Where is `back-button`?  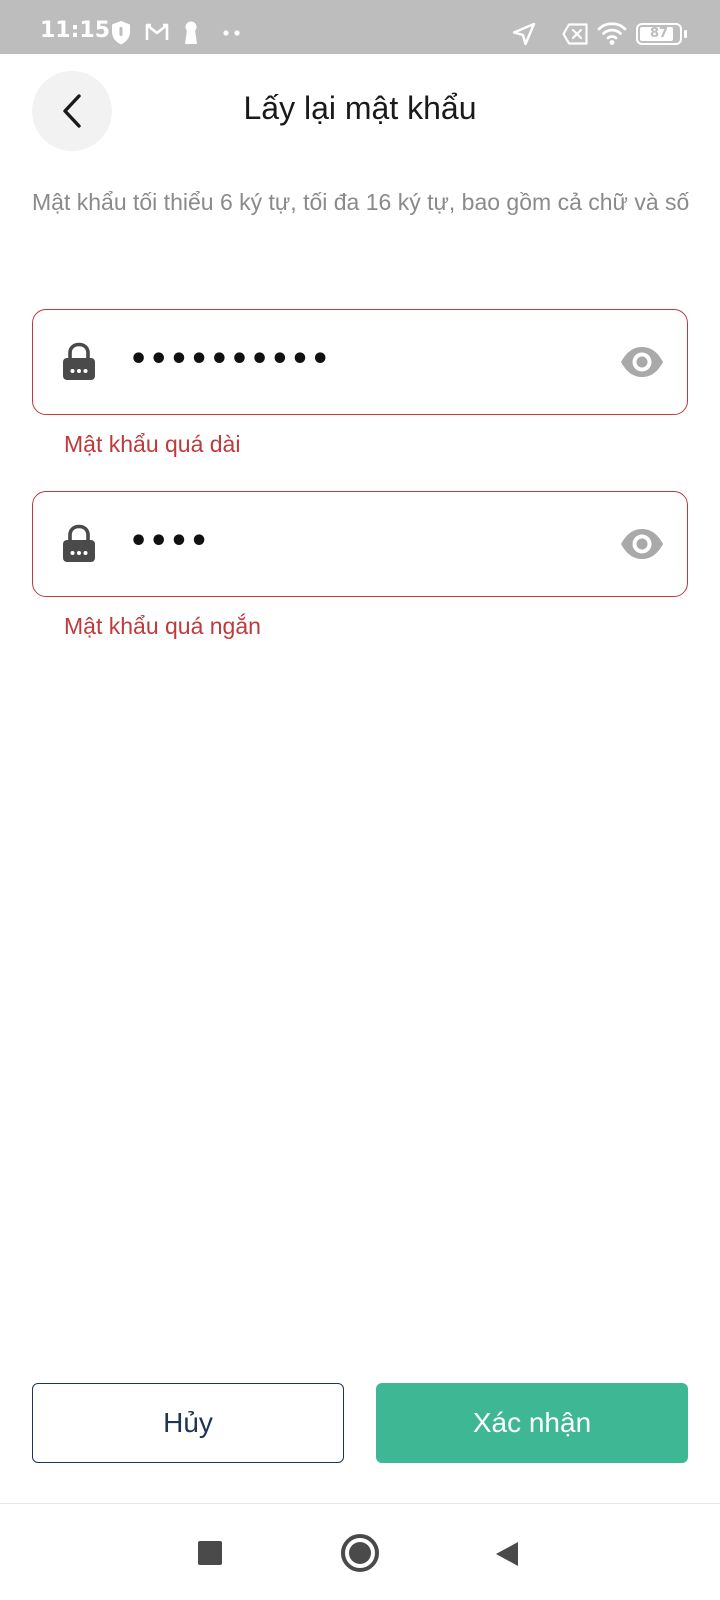 back-button is located at coordinates (72, 111).